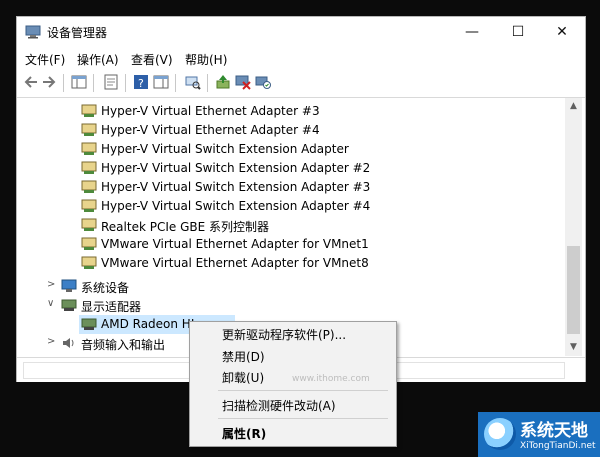 This screenshot has width=600, height=457. Describe the element at coordinates (243, 377) in the screenshot. I see `menu-item-uninstall: 卸载(U)` at that location.